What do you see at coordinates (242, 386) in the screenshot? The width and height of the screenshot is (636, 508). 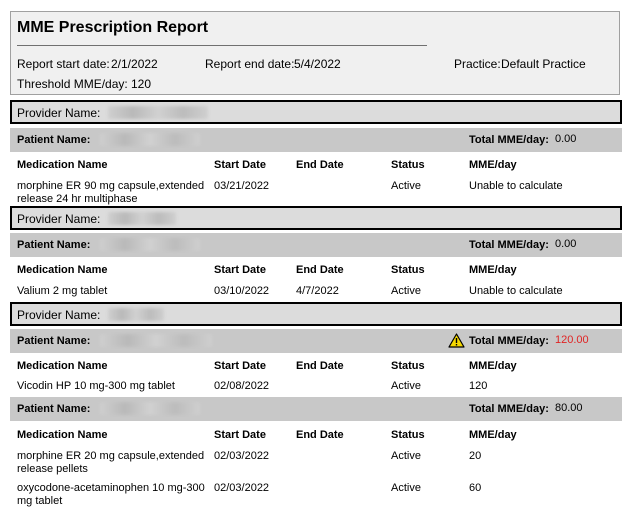 I see `start-date: 02/08/2022` at bounding box center [242, 386].